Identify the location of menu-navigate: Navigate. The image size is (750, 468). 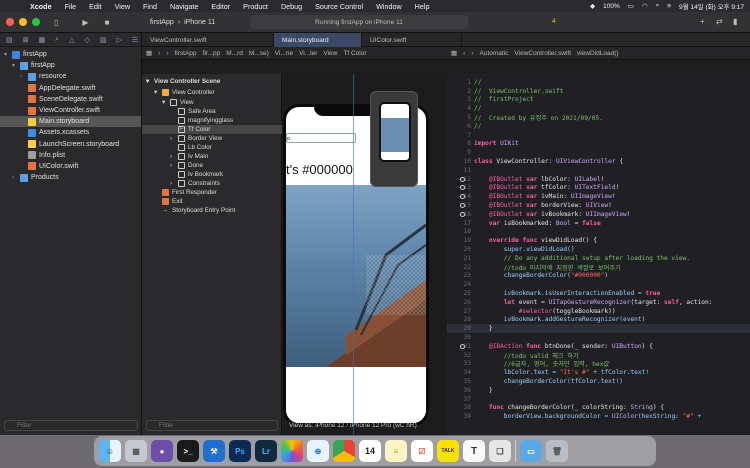
(184, 6).